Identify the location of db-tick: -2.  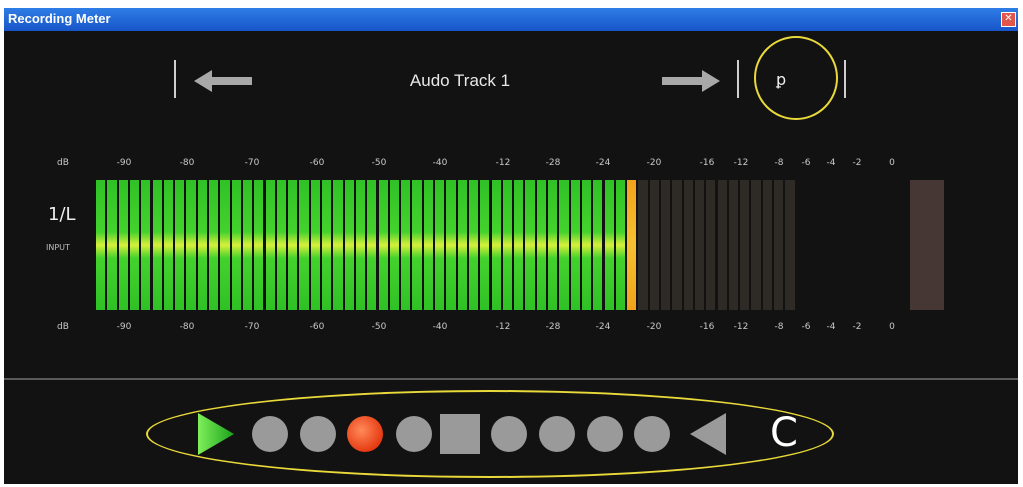
(857, 327).